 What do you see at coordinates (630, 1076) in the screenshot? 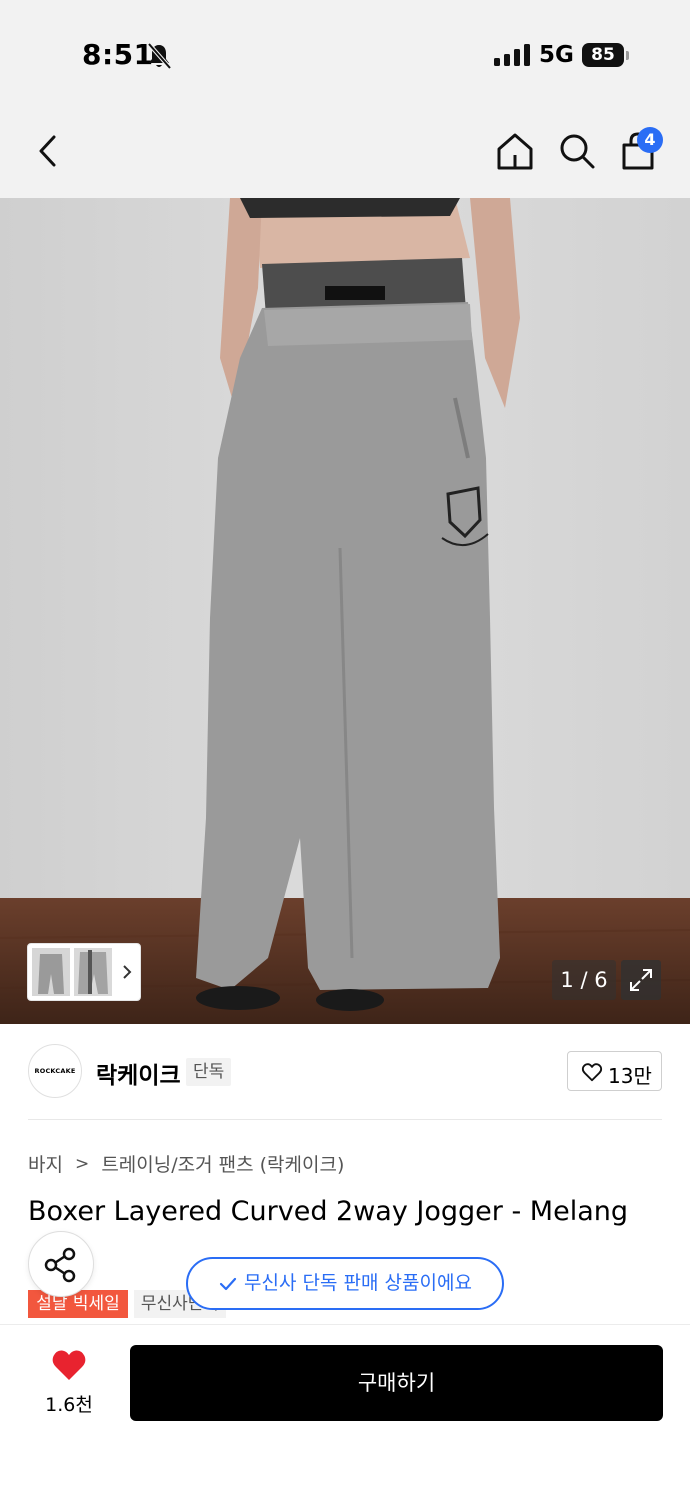
I see `brand-like-count: 13만` at bounding box center [630, 1076].